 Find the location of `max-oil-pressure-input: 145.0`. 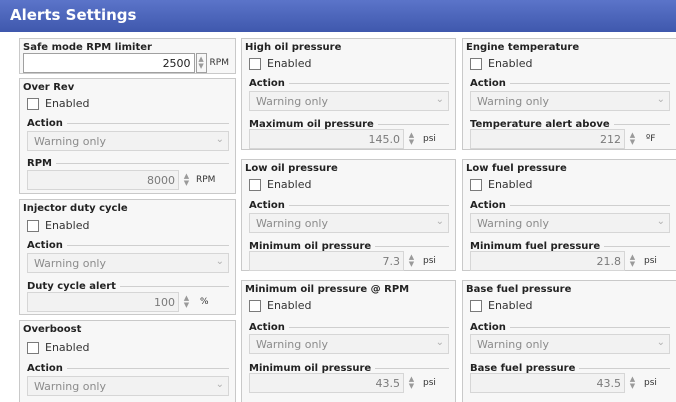

max-oil-pressure-input: 145.0 is located at coordinates (326, 139).